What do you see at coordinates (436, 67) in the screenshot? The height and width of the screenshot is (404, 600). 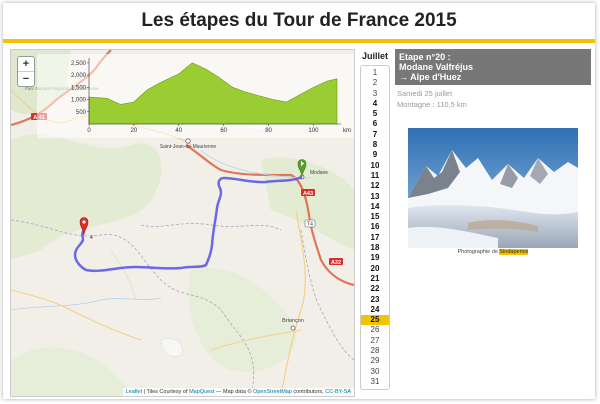 I see `stage-start: Modane Valfréjus` at bounding box center [436, 67].